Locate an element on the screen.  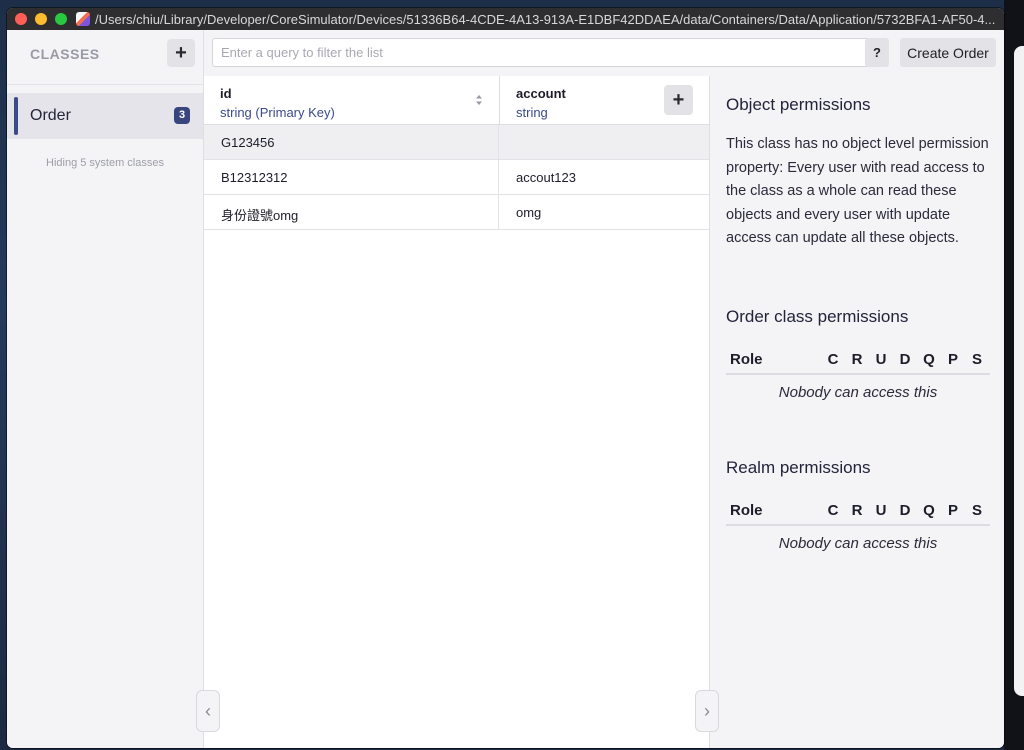
class-permissions-title: Order class permissions is located at coordinates (817, 316).